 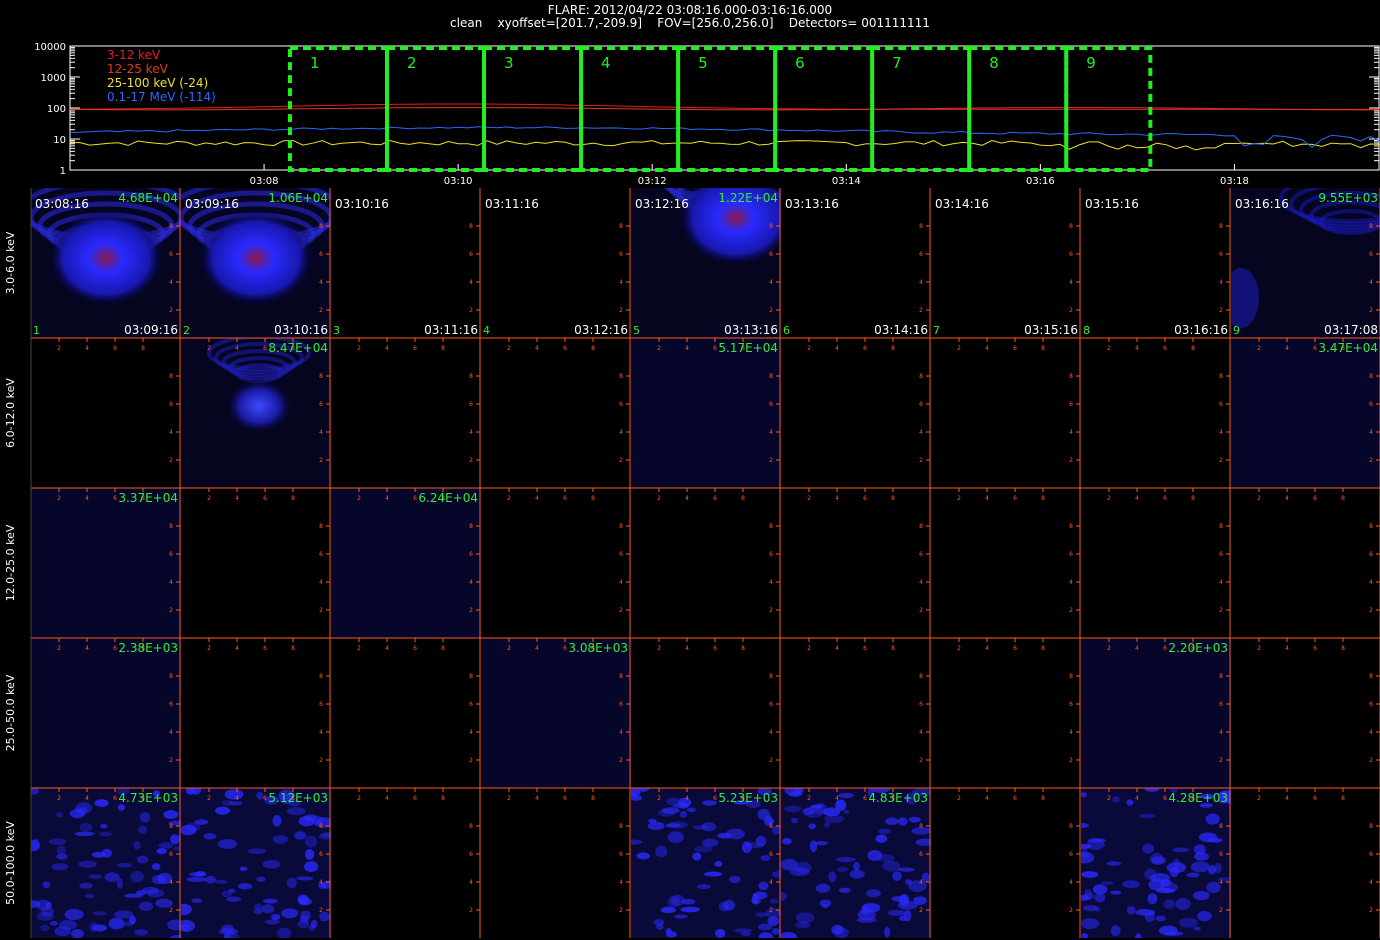 I want to click on max-value-label: 4.83E+03, so click(x=898, y=798).